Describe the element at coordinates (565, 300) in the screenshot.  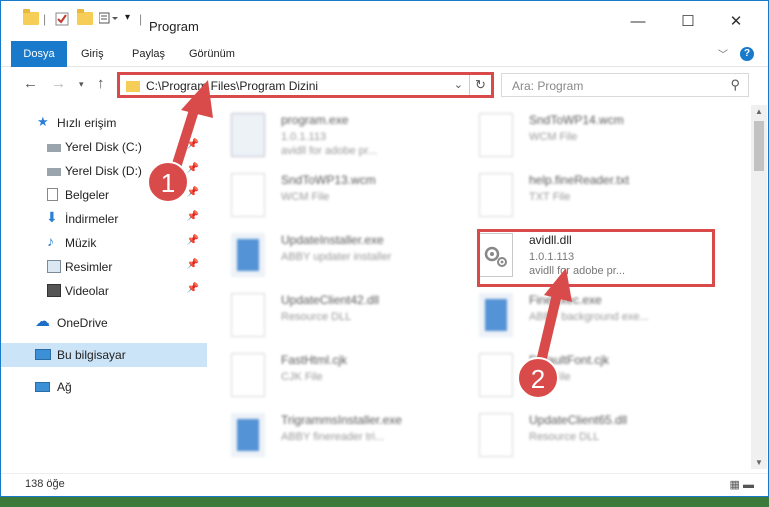
I see `file-name: FineExec.exe` at that location.